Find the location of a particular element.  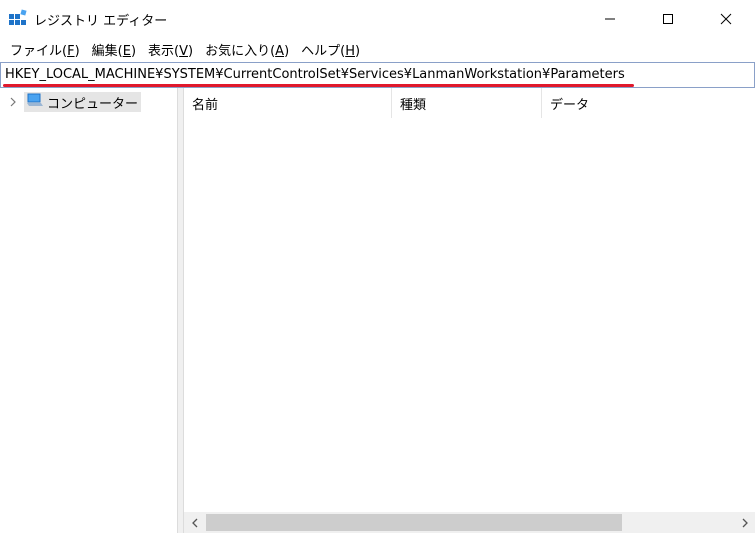

tree-item-computer: コンピューター is located at coordinates (74, 102).